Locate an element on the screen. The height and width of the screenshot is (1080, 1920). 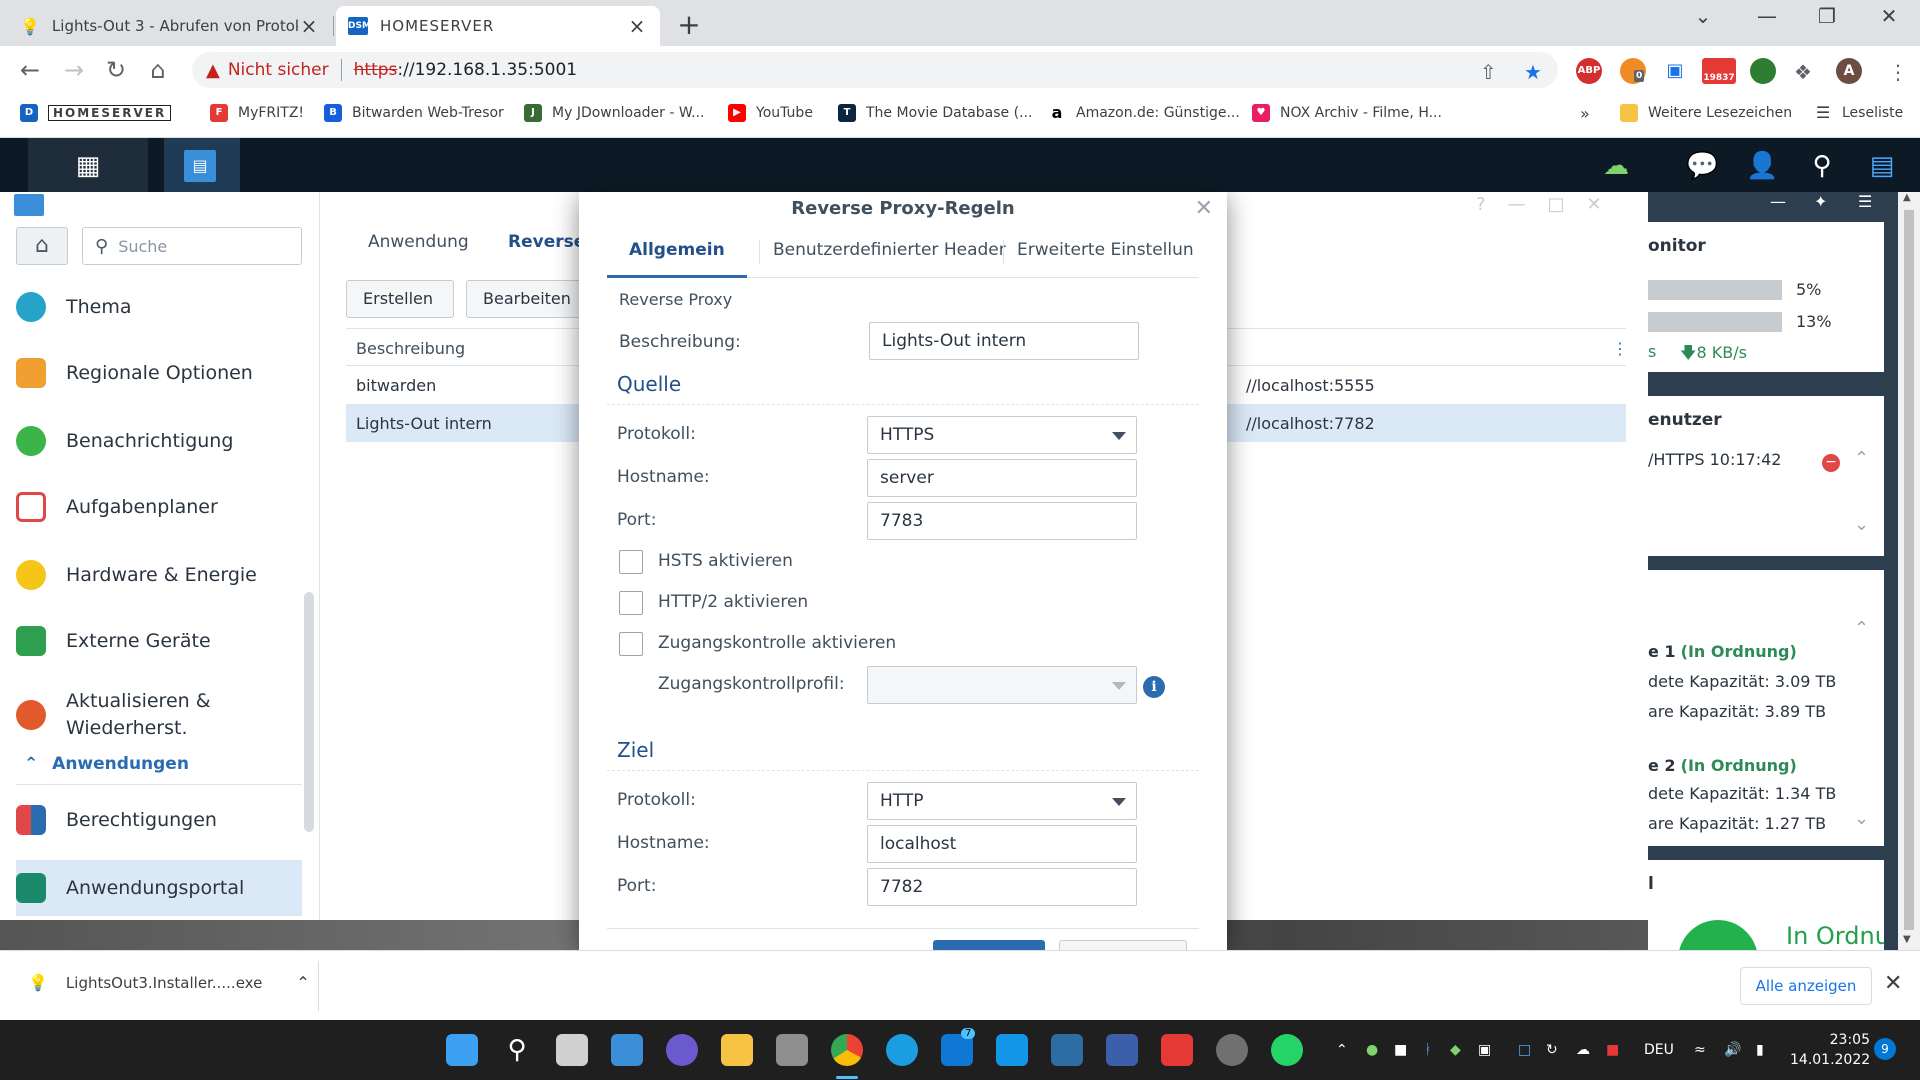
tray-sync-icon: ↻ is located at coordinates (1552, 1050).